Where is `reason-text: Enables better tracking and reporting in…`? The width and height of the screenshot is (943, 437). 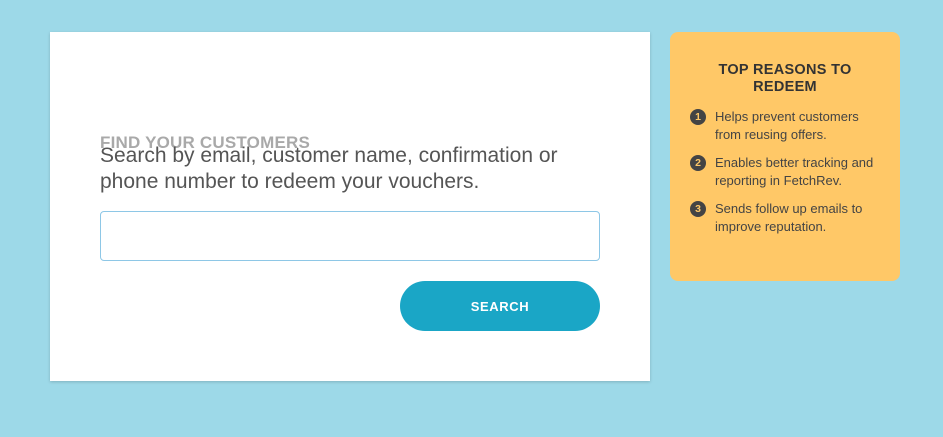 reason-text: Enables better tracking and reporting in… is located at coordinates (794, 171).